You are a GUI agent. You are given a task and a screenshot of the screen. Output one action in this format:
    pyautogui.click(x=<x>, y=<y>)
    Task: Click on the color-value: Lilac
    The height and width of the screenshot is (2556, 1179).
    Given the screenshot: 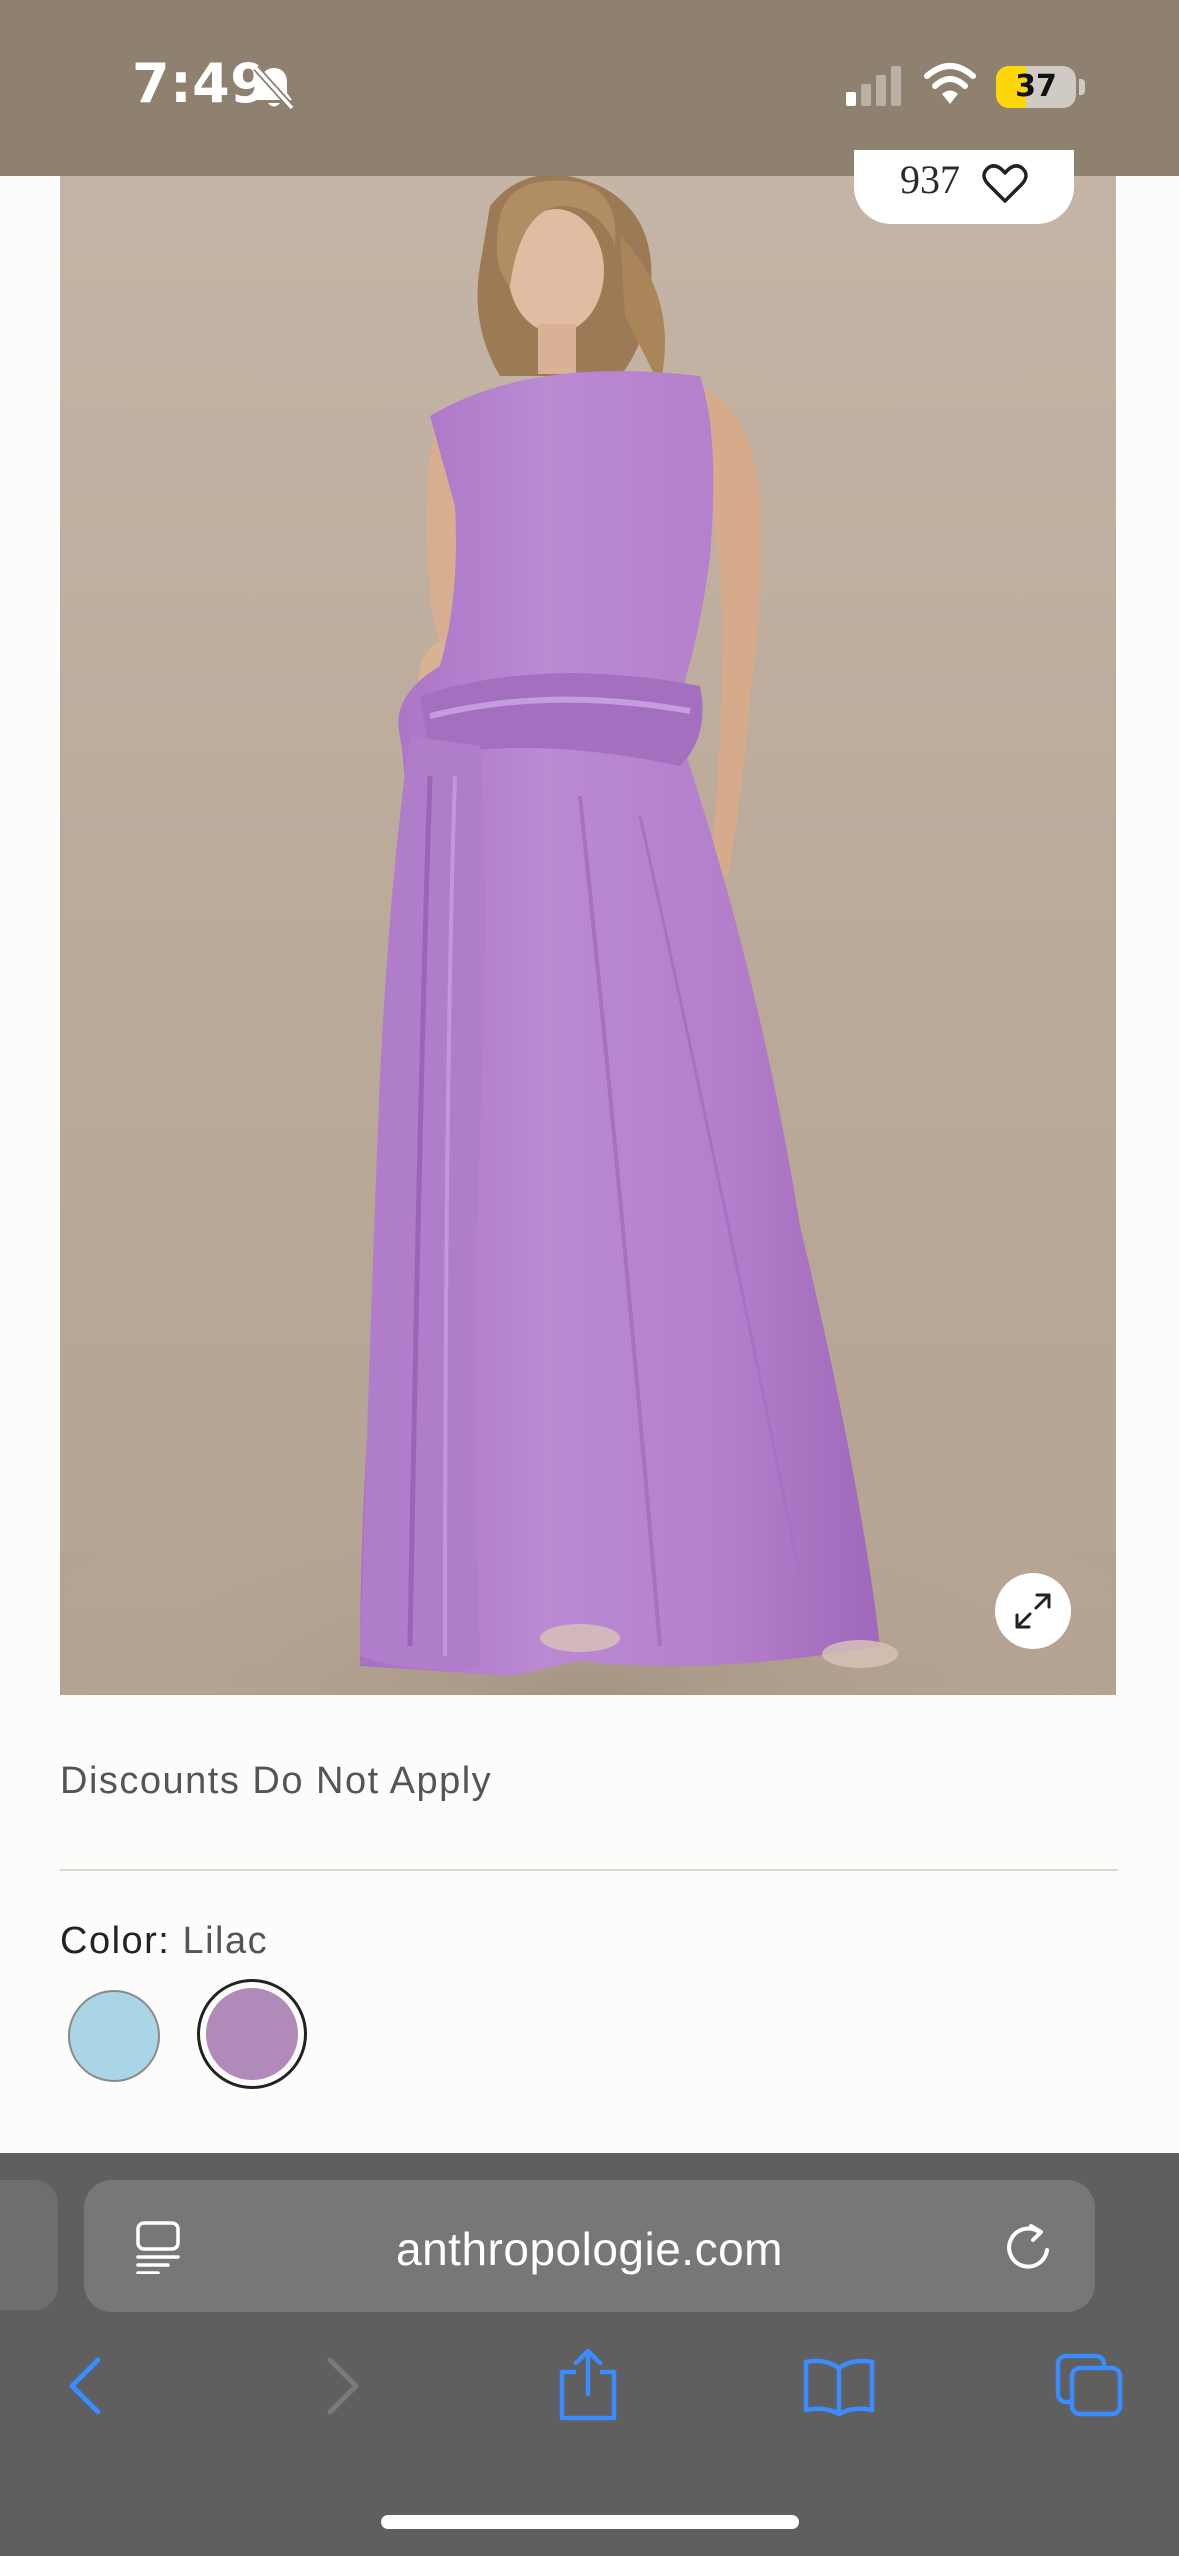 What is the action you would take?
    pyautogui.click(x=225, y=1941)
    